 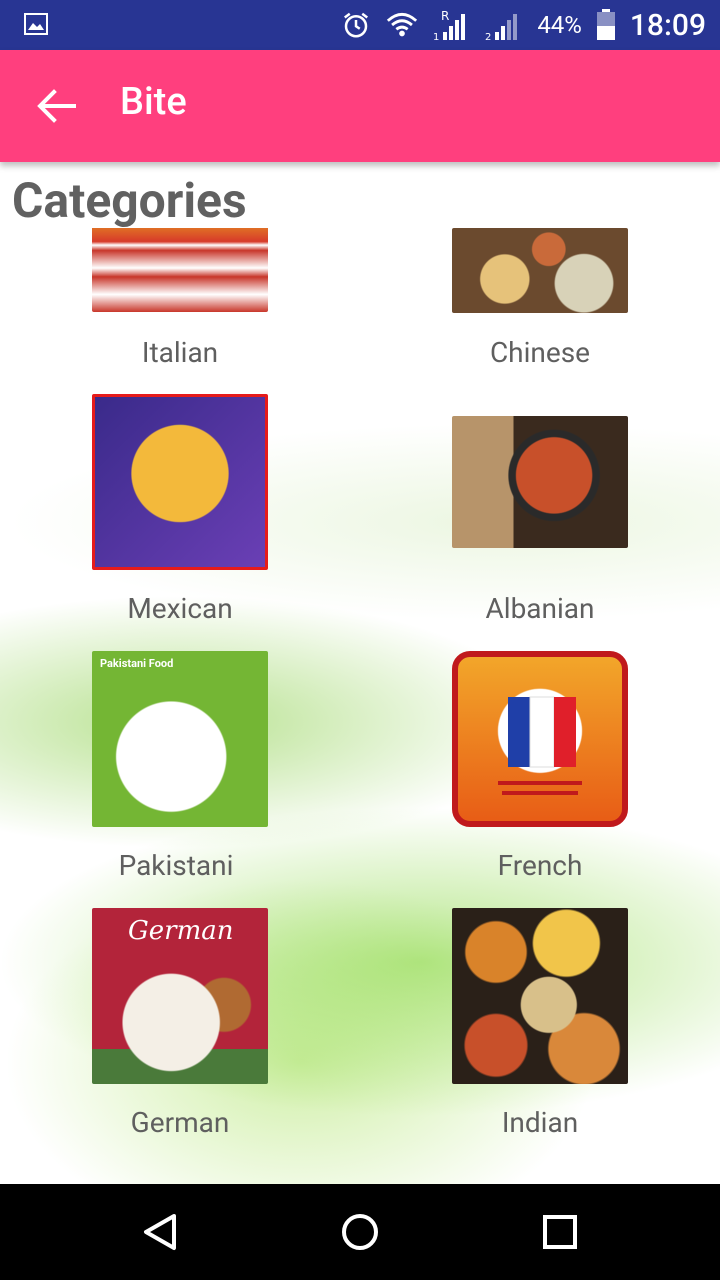 What do you see at coordinates (402, 24) in the screenshot?
I see `wifi-icon` at bounding box center [402, 24].